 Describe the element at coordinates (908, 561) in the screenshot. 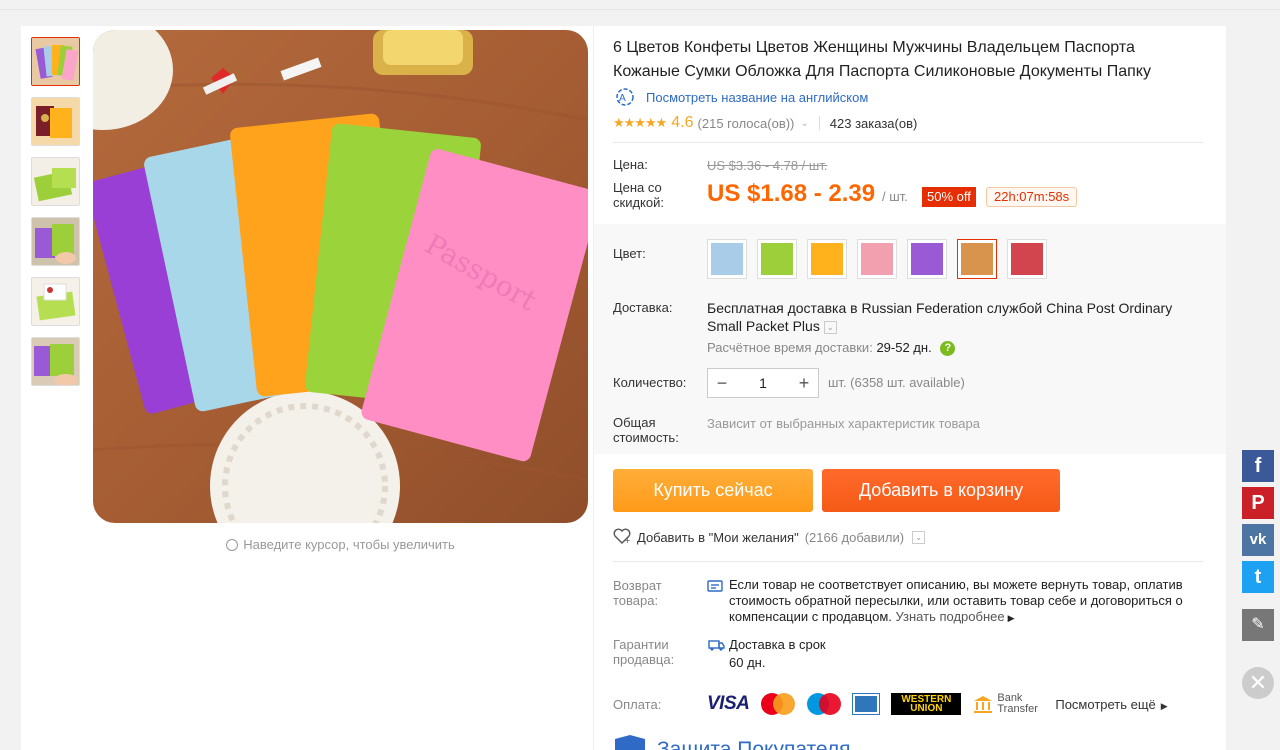

I see `divider` at that location.